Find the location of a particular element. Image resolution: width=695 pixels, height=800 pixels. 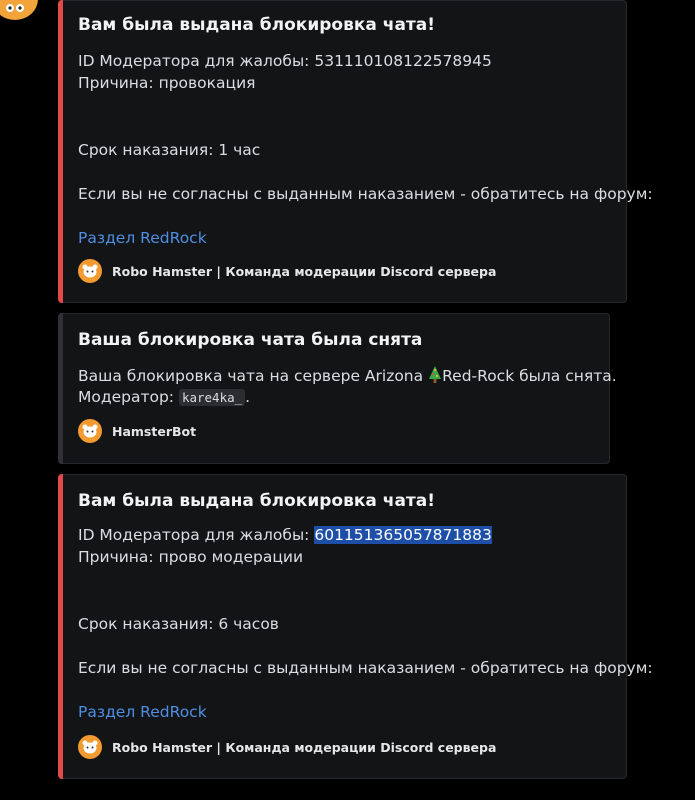

unban-text-before: Ваша блокировка чата на сервере Arizona is located at coordinates (251, 376).